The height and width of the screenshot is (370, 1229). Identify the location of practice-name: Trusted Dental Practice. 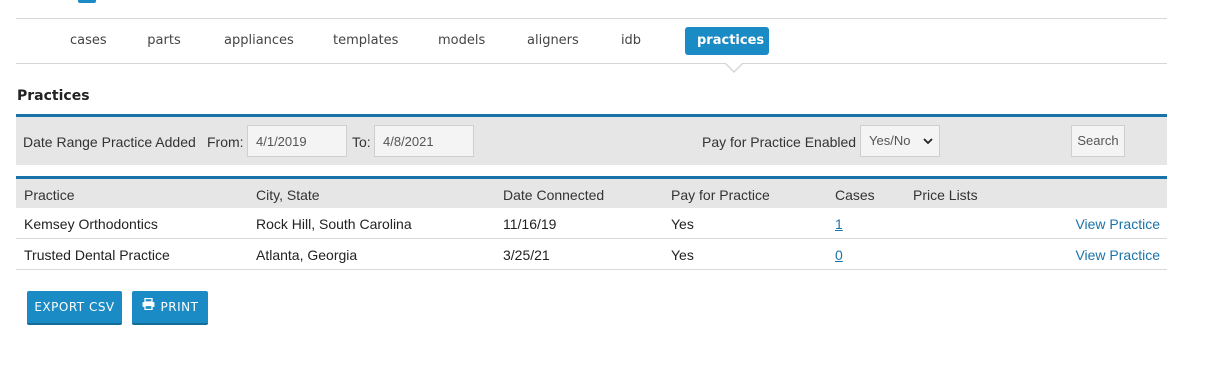
(97, 255).